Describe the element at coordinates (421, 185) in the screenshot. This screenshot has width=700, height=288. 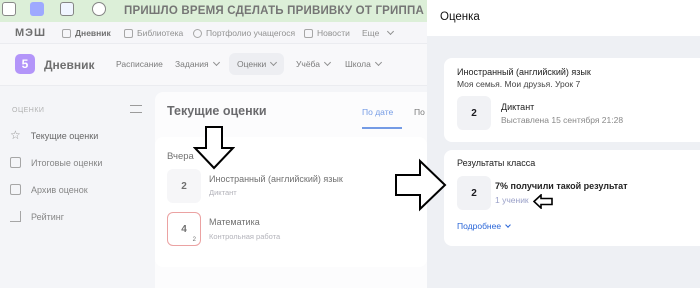
I see `annotation-arrow-right-icon` at that location.